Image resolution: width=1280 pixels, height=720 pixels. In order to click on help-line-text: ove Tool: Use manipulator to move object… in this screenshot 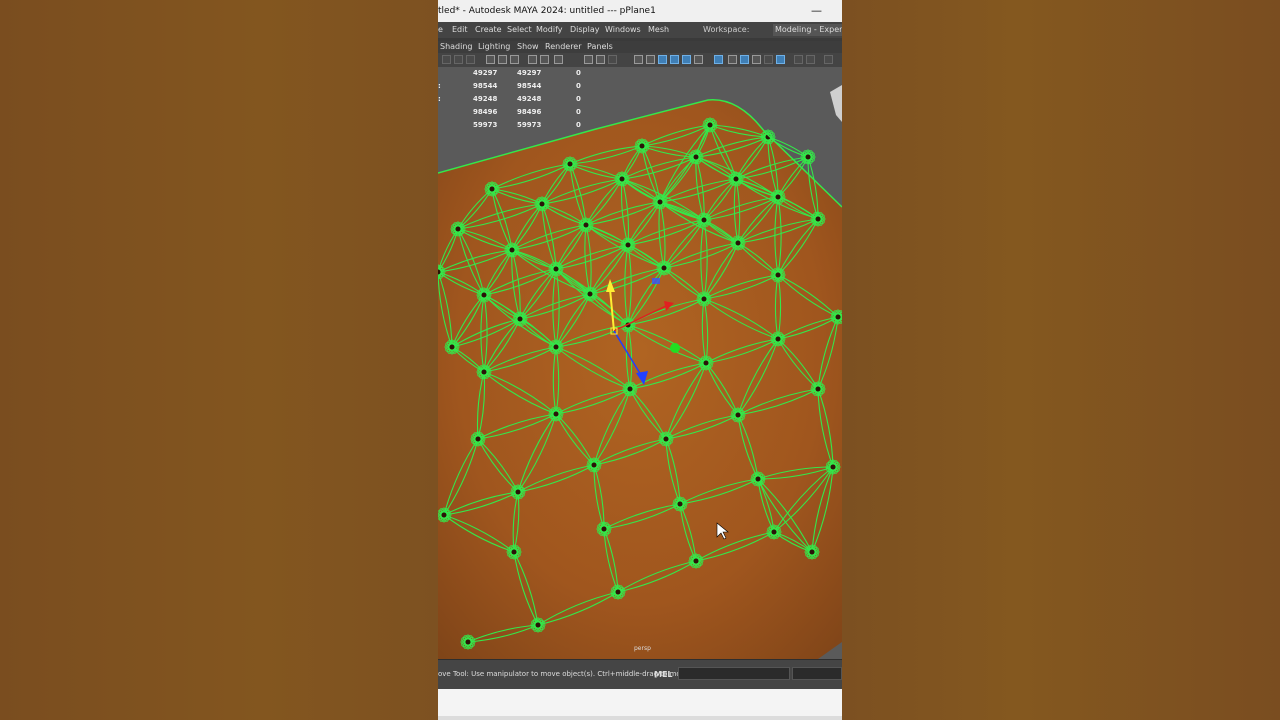, I will do `click(564, 674)`.